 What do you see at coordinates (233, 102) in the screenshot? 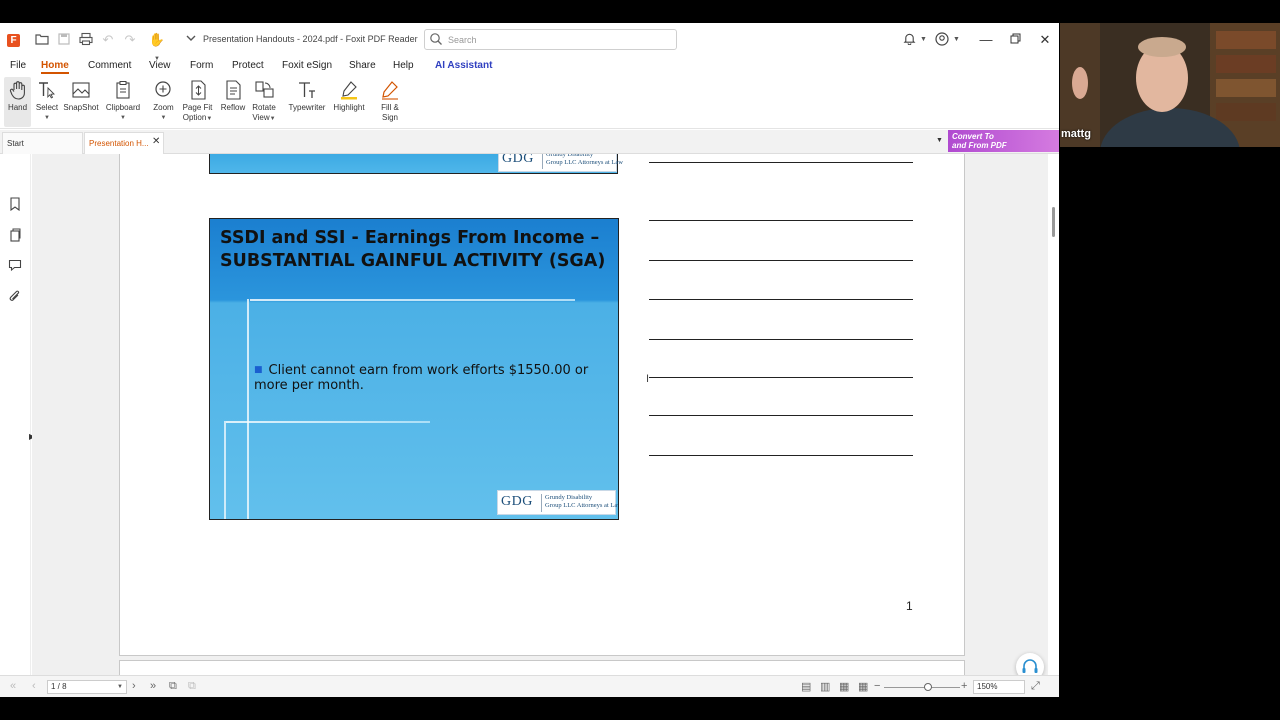
I see `reflow-button: Reflow` at bounding box center [233, 102].